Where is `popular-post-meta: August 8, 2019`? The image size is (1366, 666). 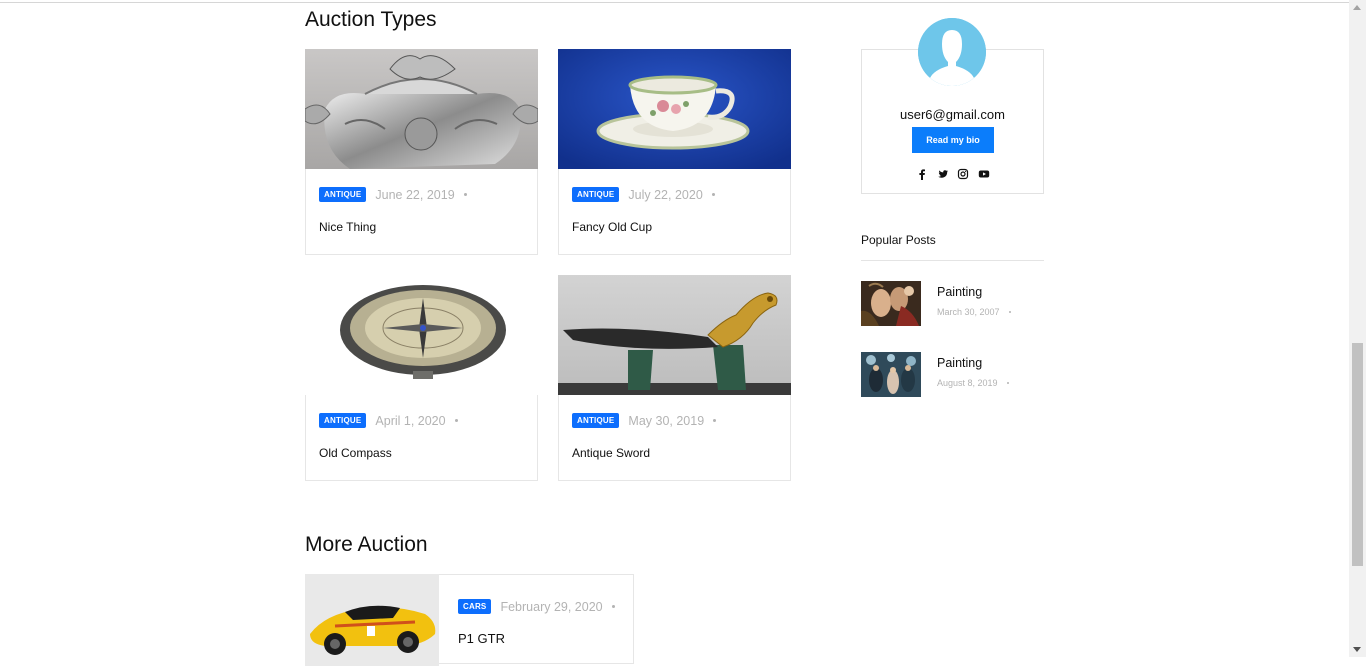
popular-post-meta: August 8, 2019 is located at coordinates (973, 383).